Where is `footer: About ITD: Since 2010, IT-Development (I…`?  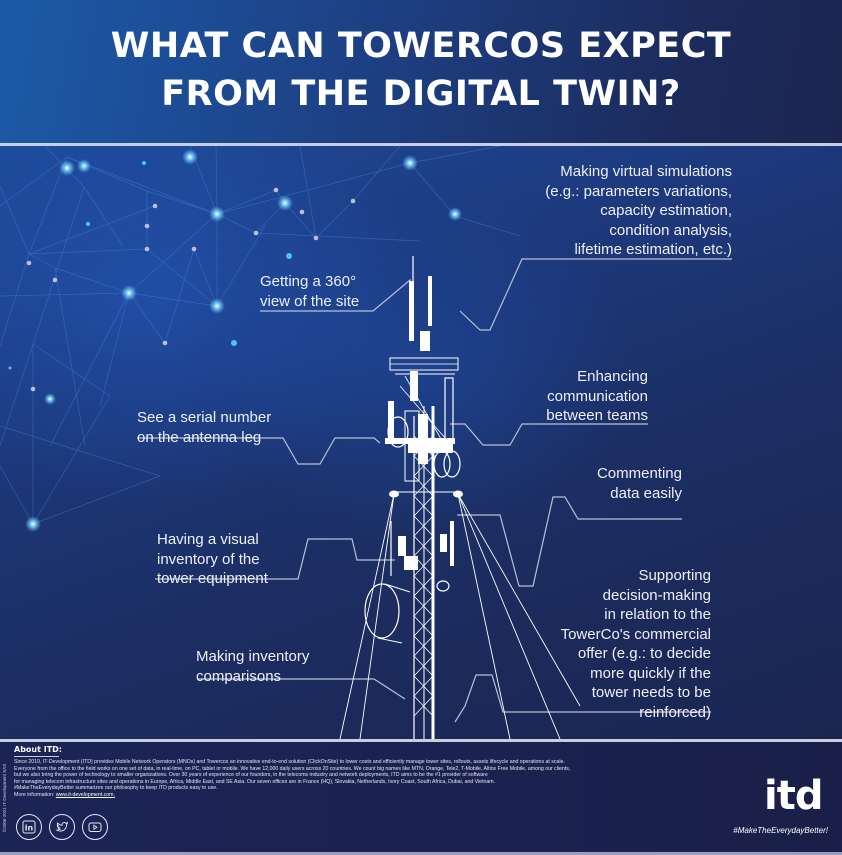
footer: About ITD: Since 2010, IT-Development (I… is located at coordinates (421, 797).